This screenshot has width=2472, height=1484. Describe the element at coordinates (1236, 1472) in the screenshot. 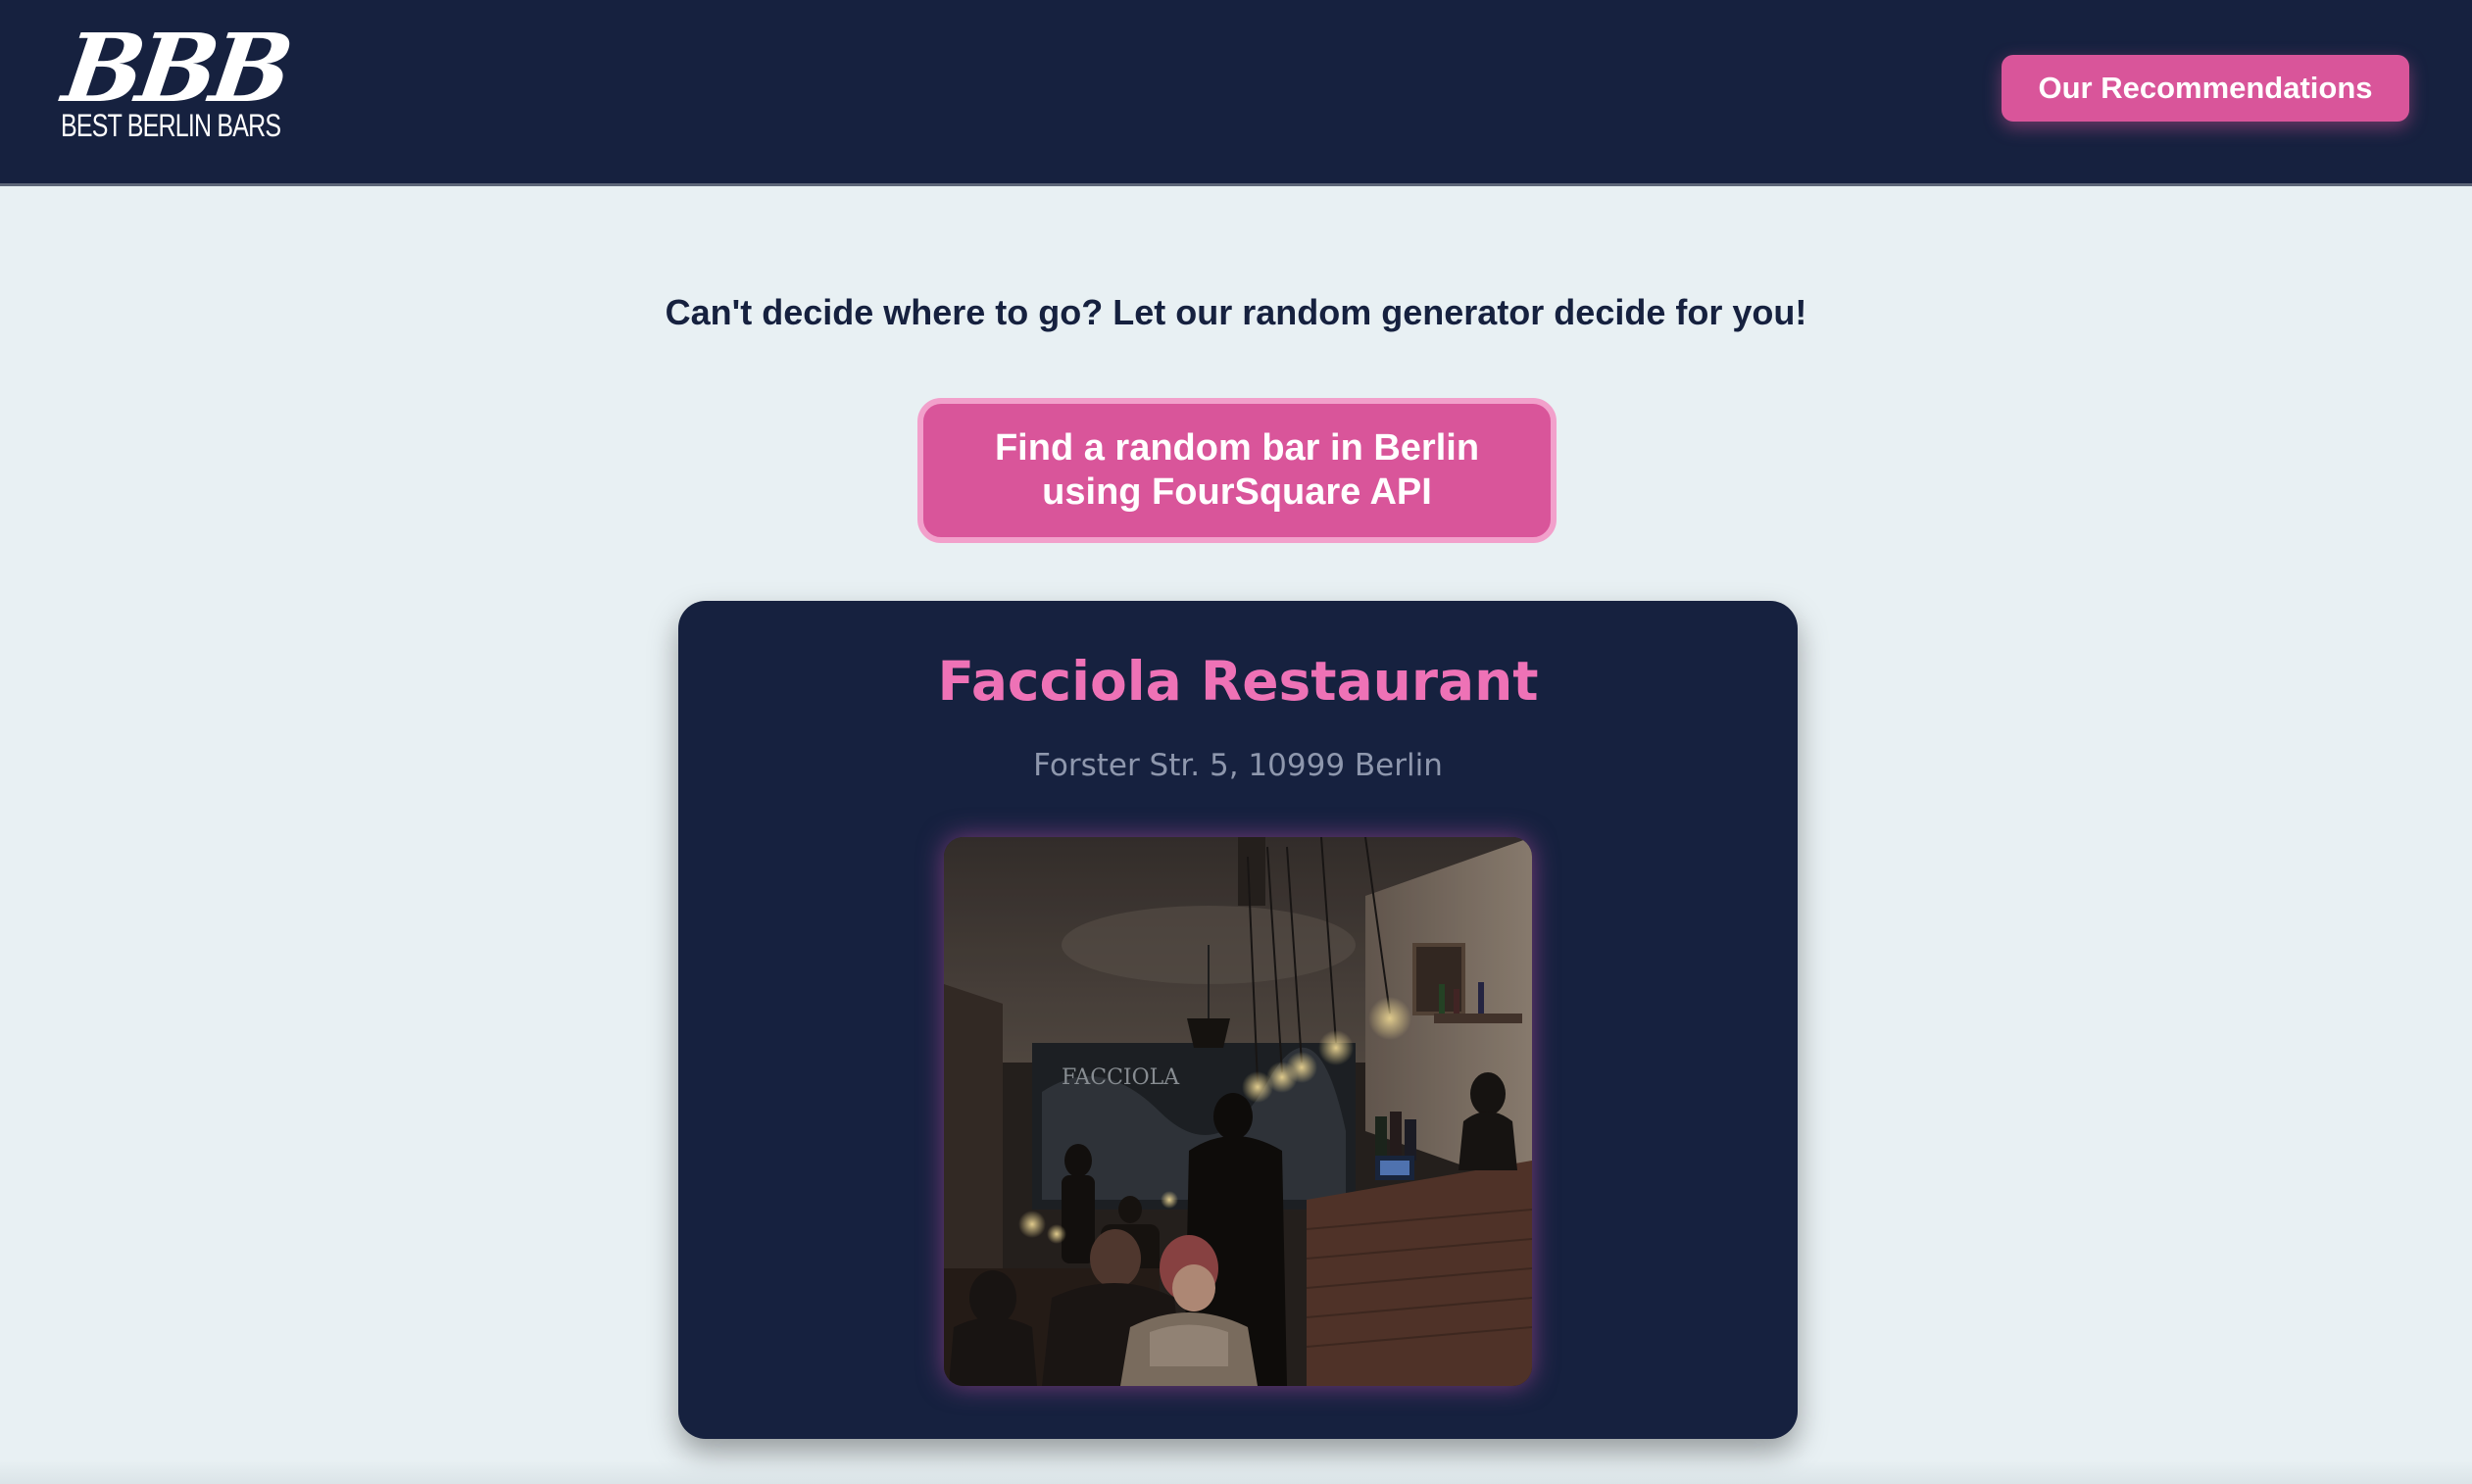

I see `page-bottom-shadow` at that location.